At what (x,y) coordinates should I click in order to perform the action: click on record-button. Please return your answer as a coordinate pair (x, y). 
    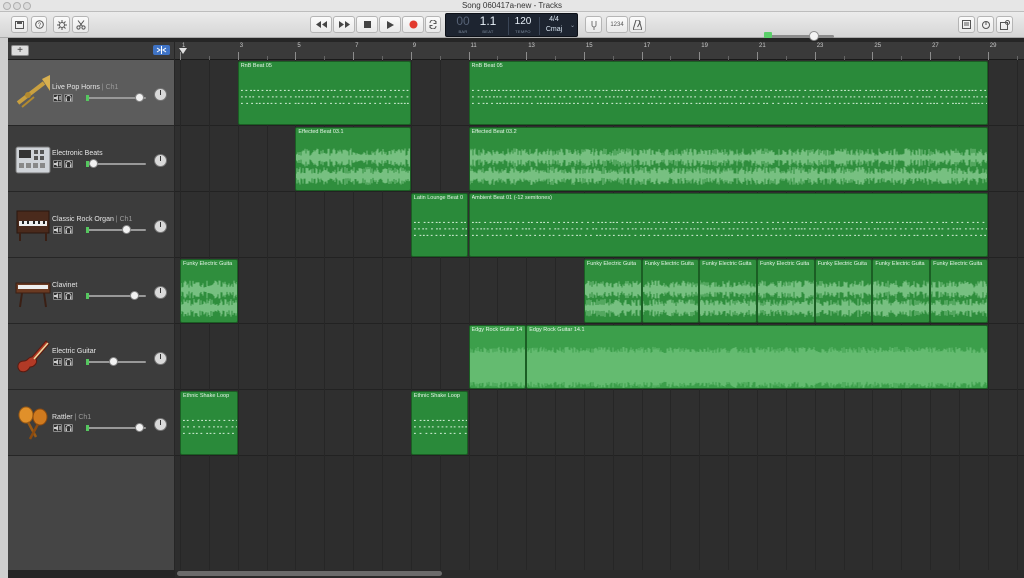
    Looking at the image, I should click on (413, 24).